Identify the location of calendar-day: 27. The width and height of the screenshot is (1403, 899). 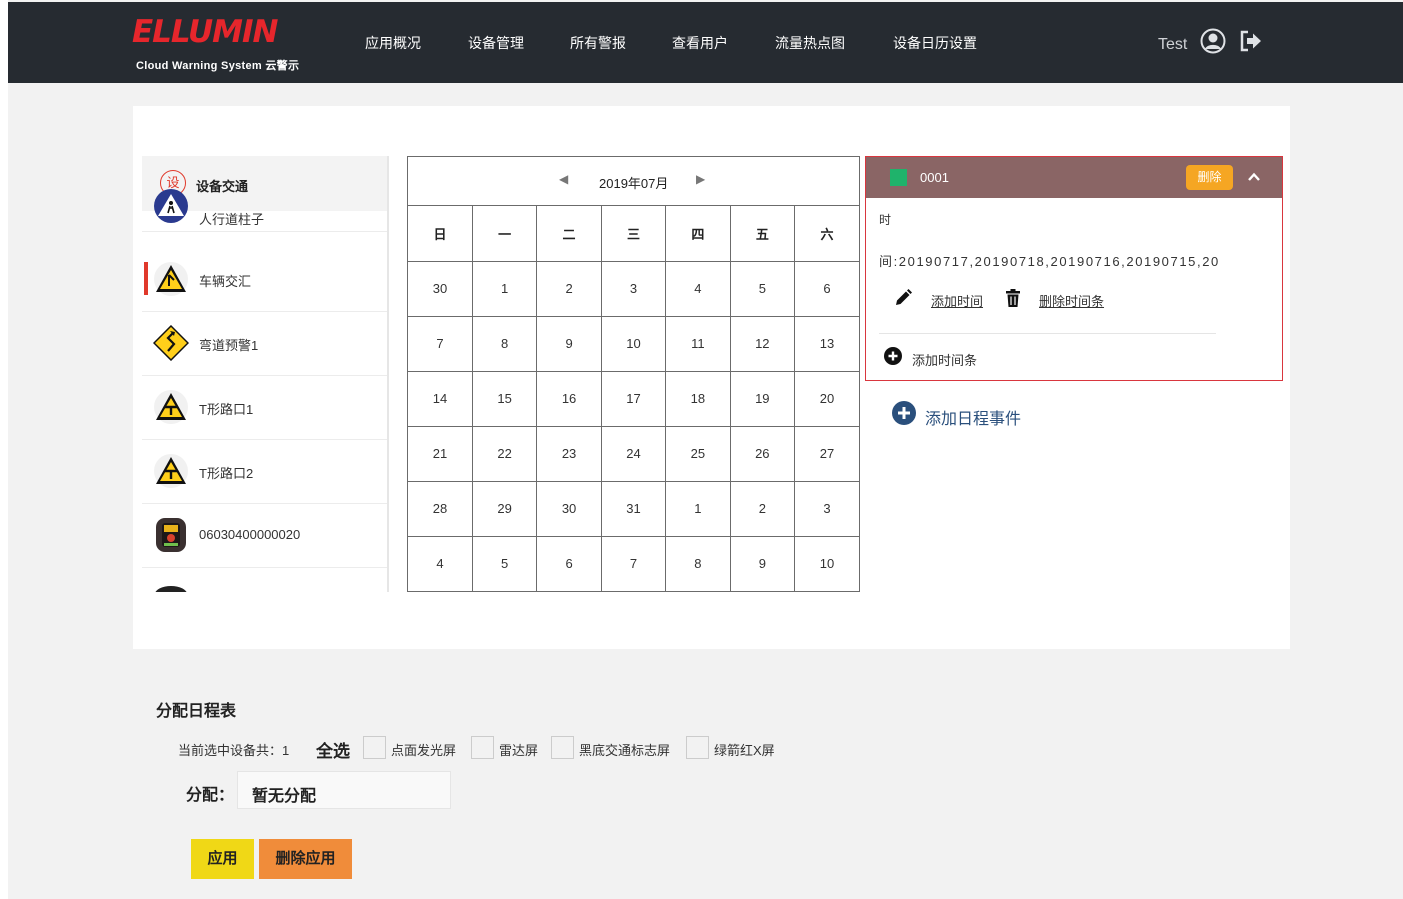
(826, 453).